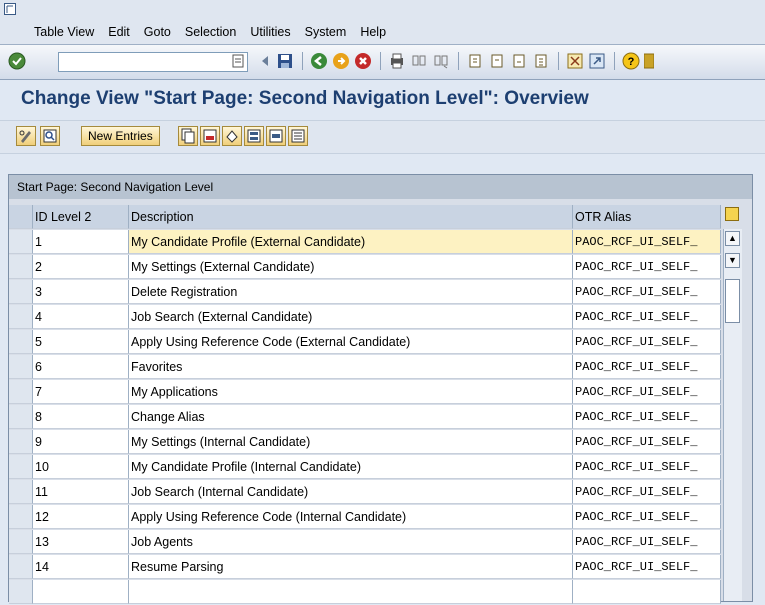 The image size is (765, 605). I want to click on print-icon, so click(397, 61).